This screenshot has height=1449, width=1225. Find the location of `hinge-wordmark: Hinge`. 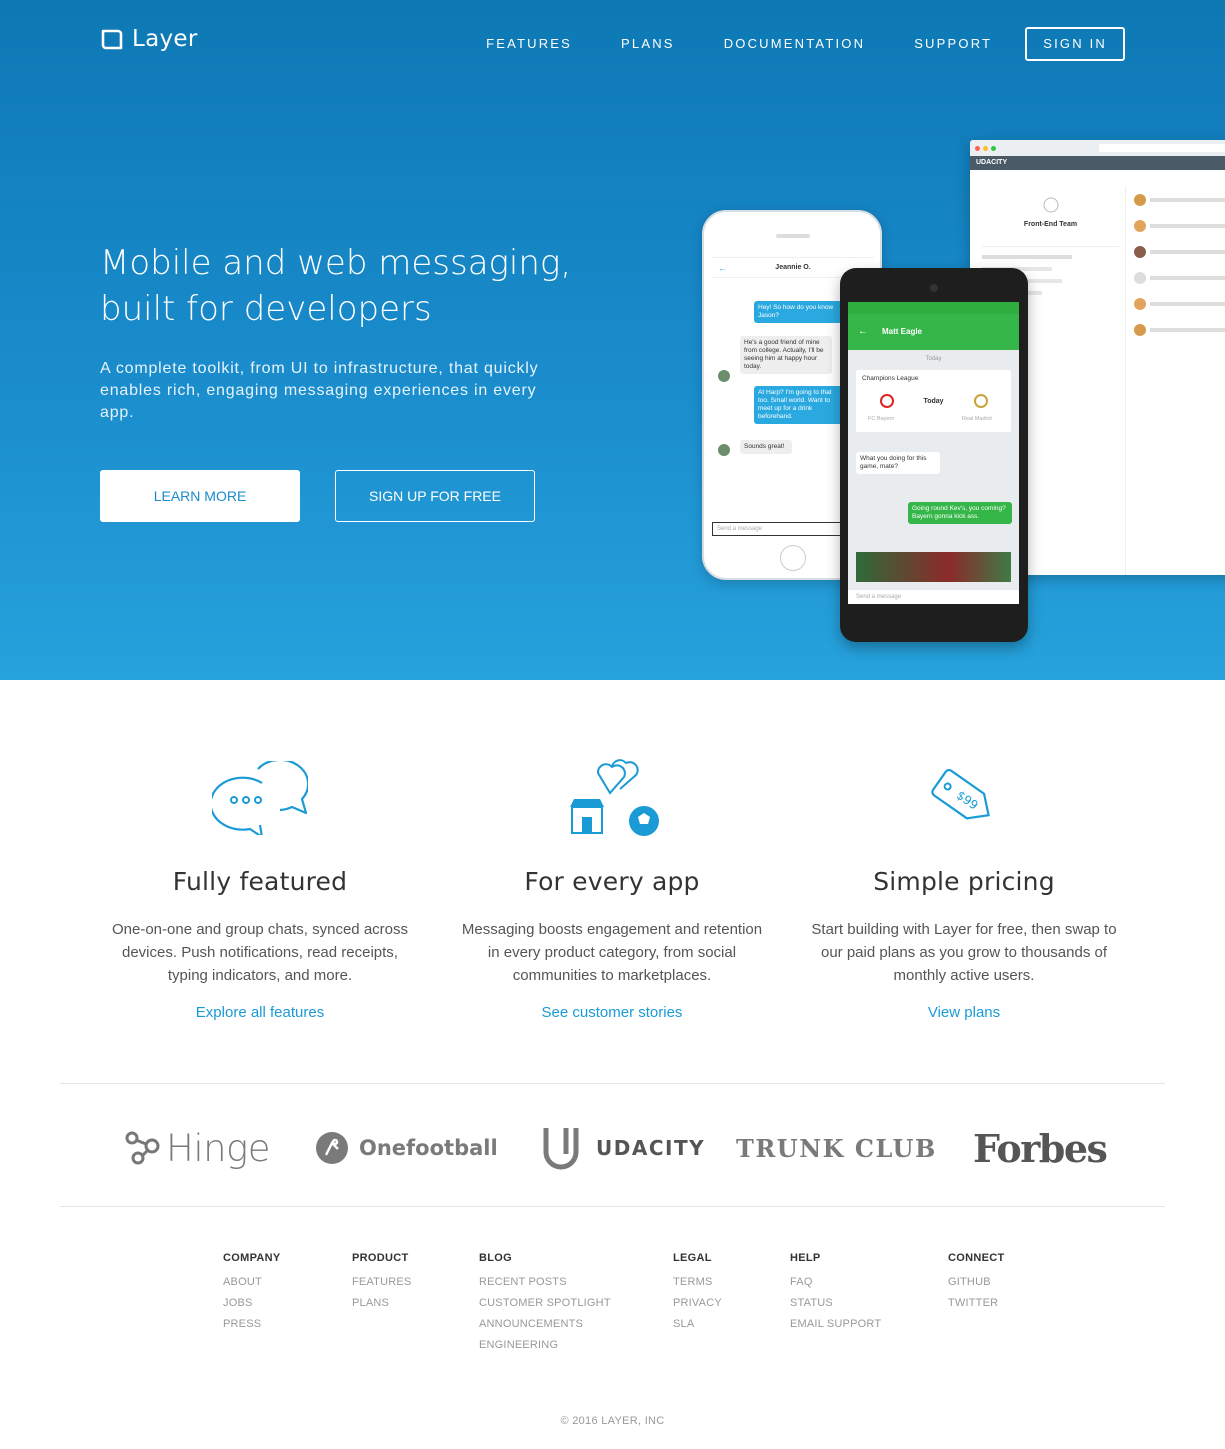

hinge-wordmark: Hinge is located at coordinates (218, 1148).